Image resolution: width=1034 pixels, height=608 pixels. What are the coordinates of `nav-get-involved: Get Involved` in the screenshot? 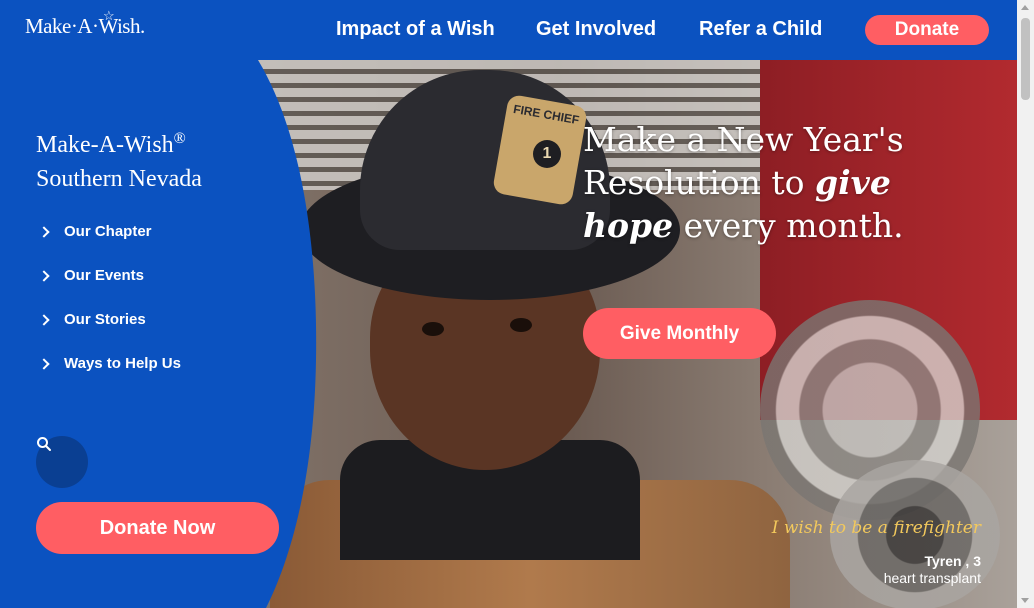 It's located at (596, 29).